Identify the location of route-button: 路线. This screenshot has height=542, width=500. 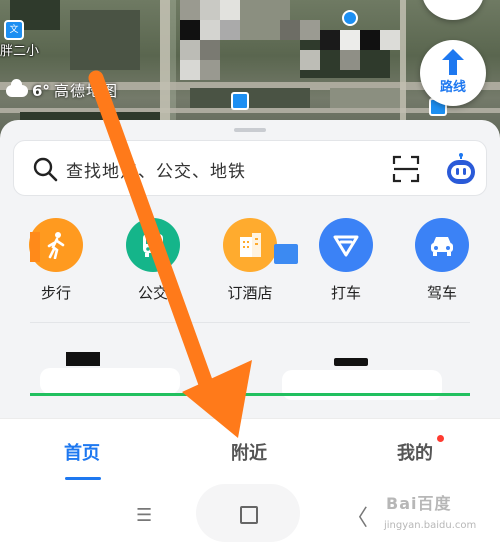
(453, 73).